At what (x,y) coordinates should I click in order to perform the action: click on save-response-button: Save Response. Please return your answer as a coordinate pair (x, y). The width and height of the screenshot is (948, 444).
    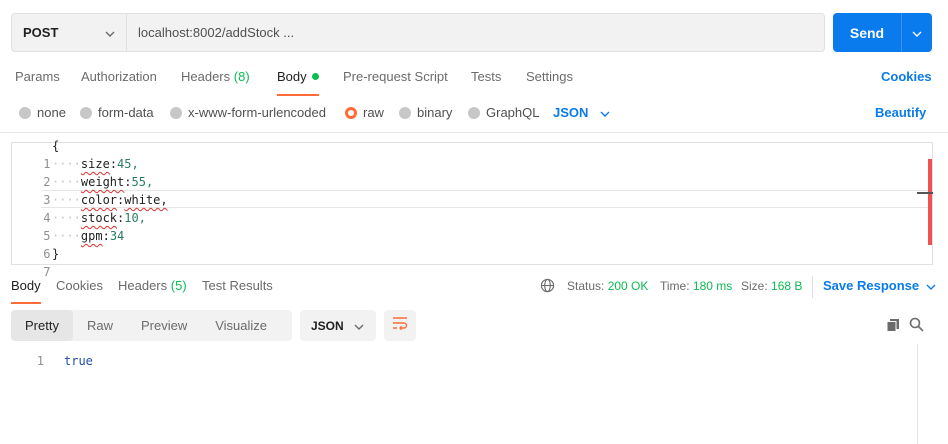
    Looking at the image, I should click on (879, 285).